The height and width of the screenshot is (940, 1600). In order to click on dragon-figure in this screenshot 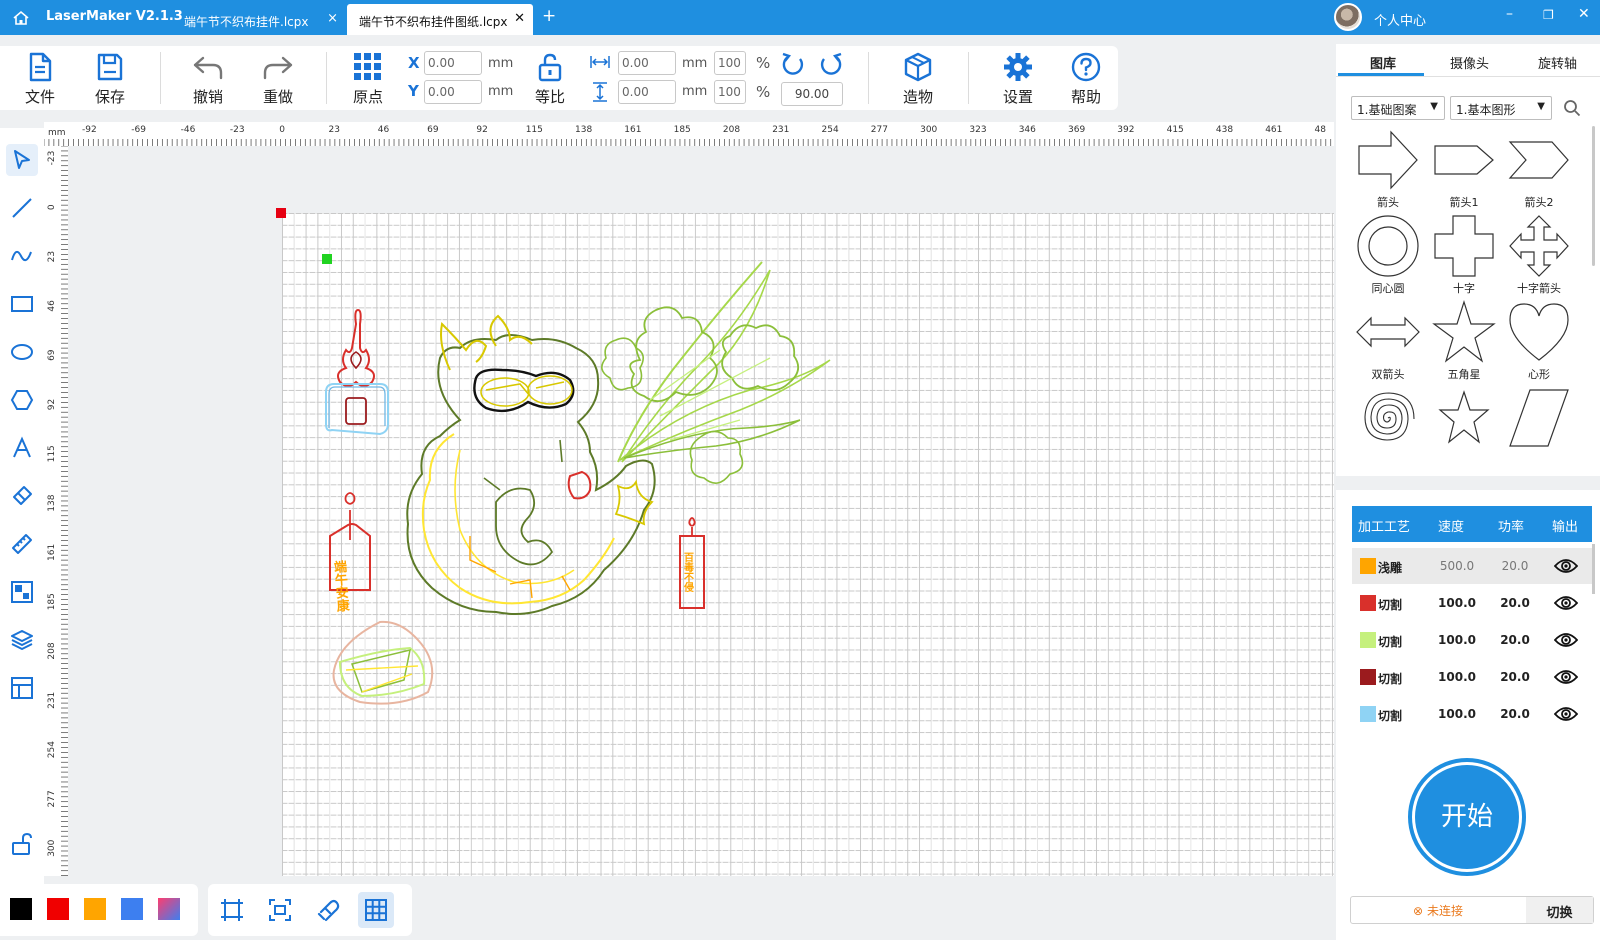, I will do `click(531, 464)`.